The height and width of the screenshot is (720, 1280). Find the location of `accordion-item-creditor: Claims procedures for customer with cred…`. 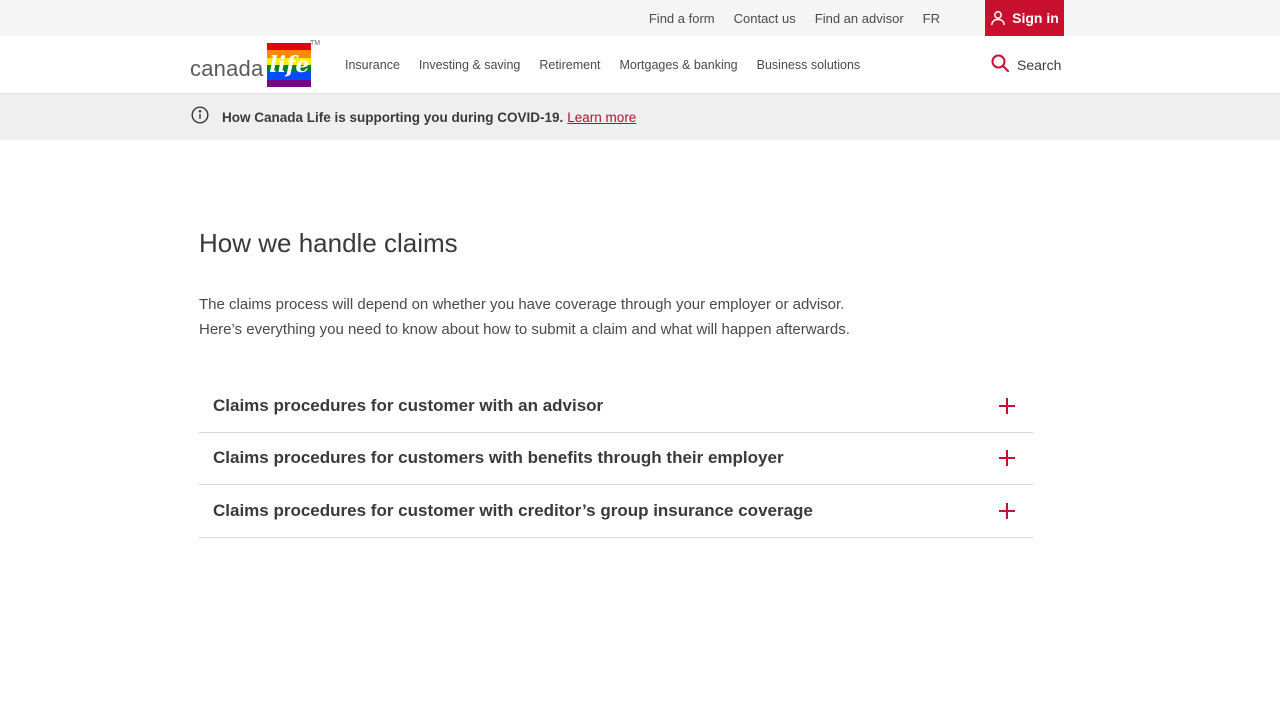

accordion-item-creditor: Claims procedures for customer with cred… is located at coordinates (616, 511).